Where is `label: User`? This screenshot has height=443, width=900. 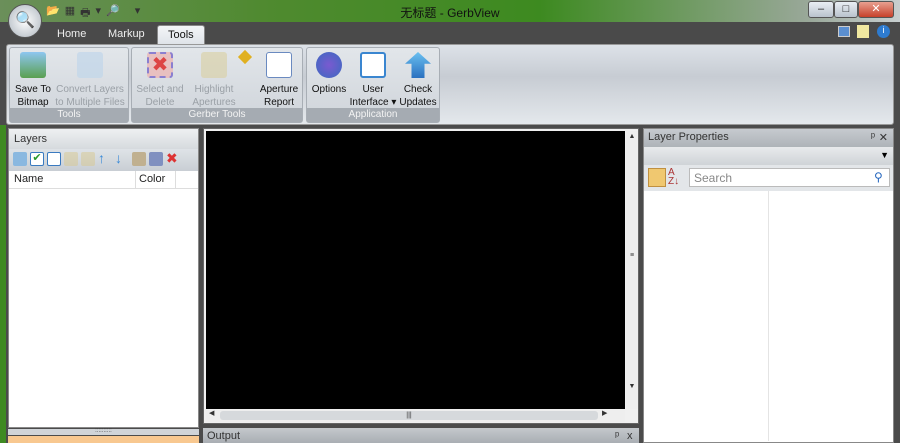
label: User is located at coordinates (373, 89).